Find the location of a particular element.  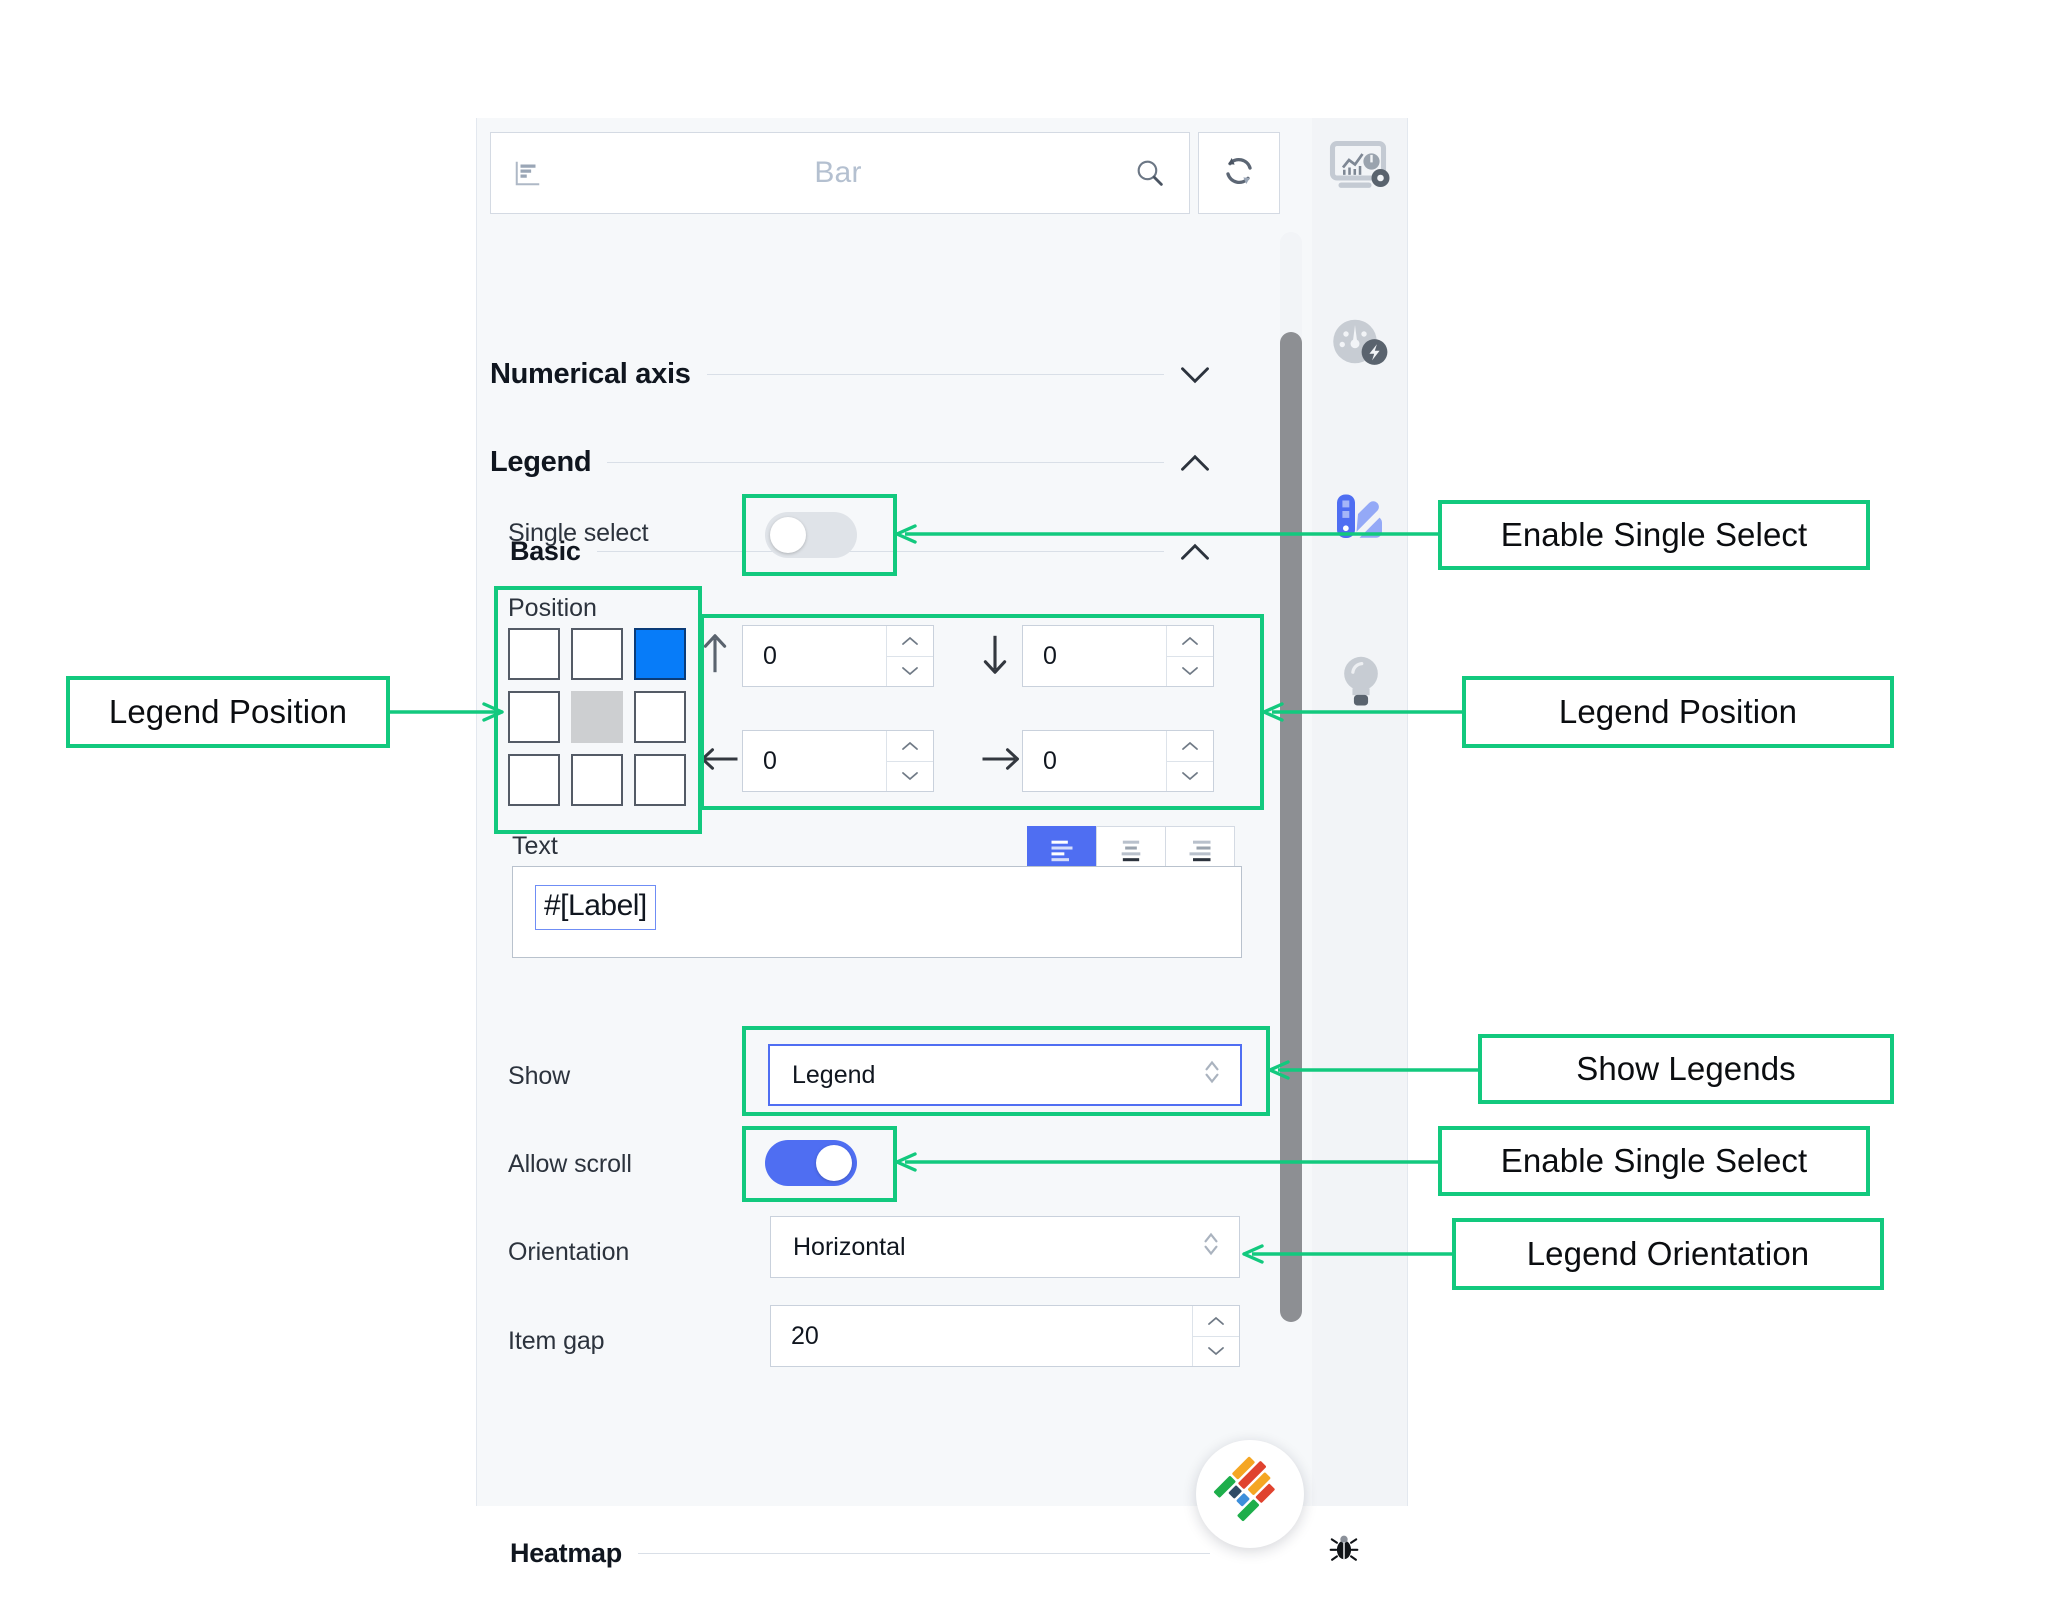

annotation-legend-orientation: Legend Orientation is located at coordinates (1668, 1254).